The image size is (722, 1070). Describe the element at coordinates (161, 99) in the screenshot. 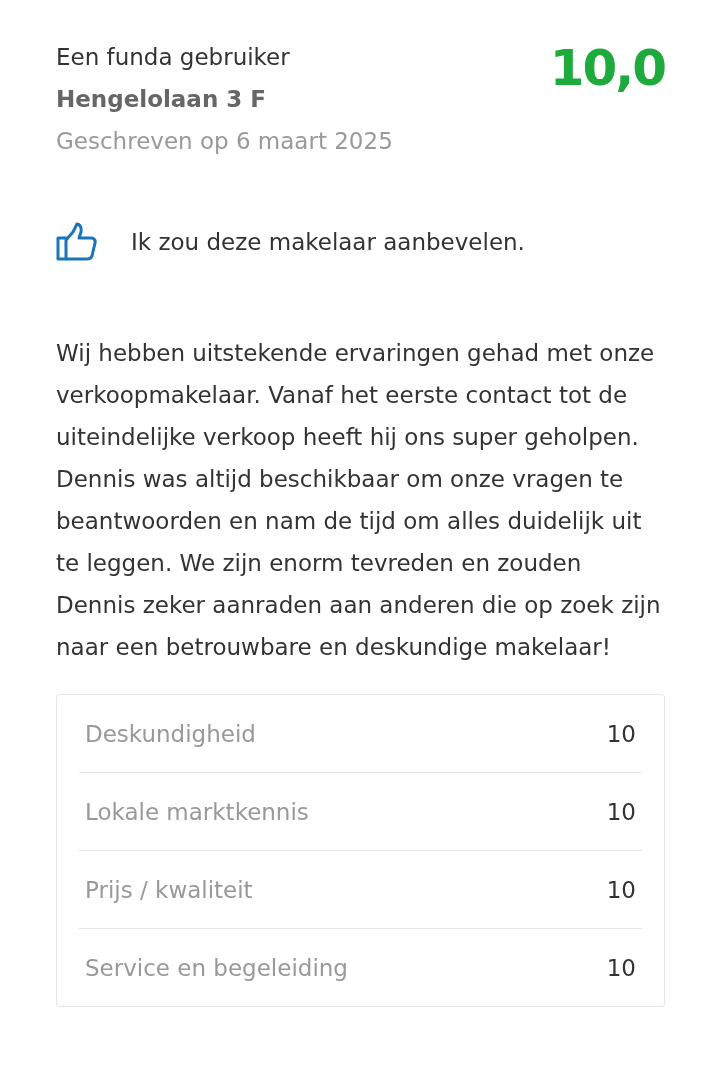

I see `address: Hengelolaan 3 F` at that location.